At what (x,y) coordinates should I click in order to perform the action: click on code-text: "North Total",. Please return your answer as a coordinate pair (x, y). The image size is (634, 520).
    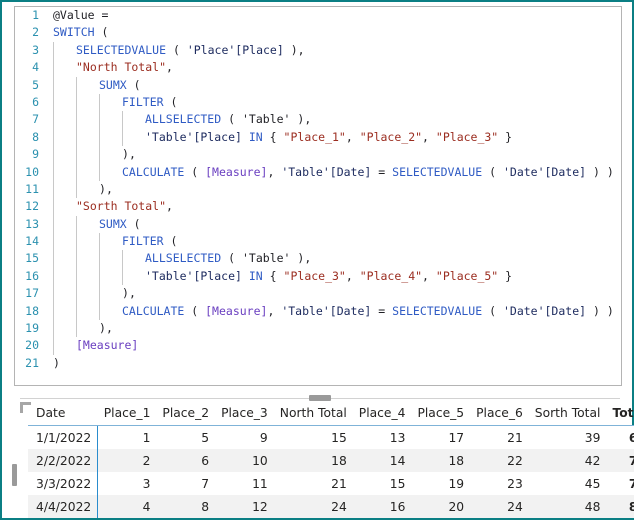
    Looking at the image, I should click on (333, 68).